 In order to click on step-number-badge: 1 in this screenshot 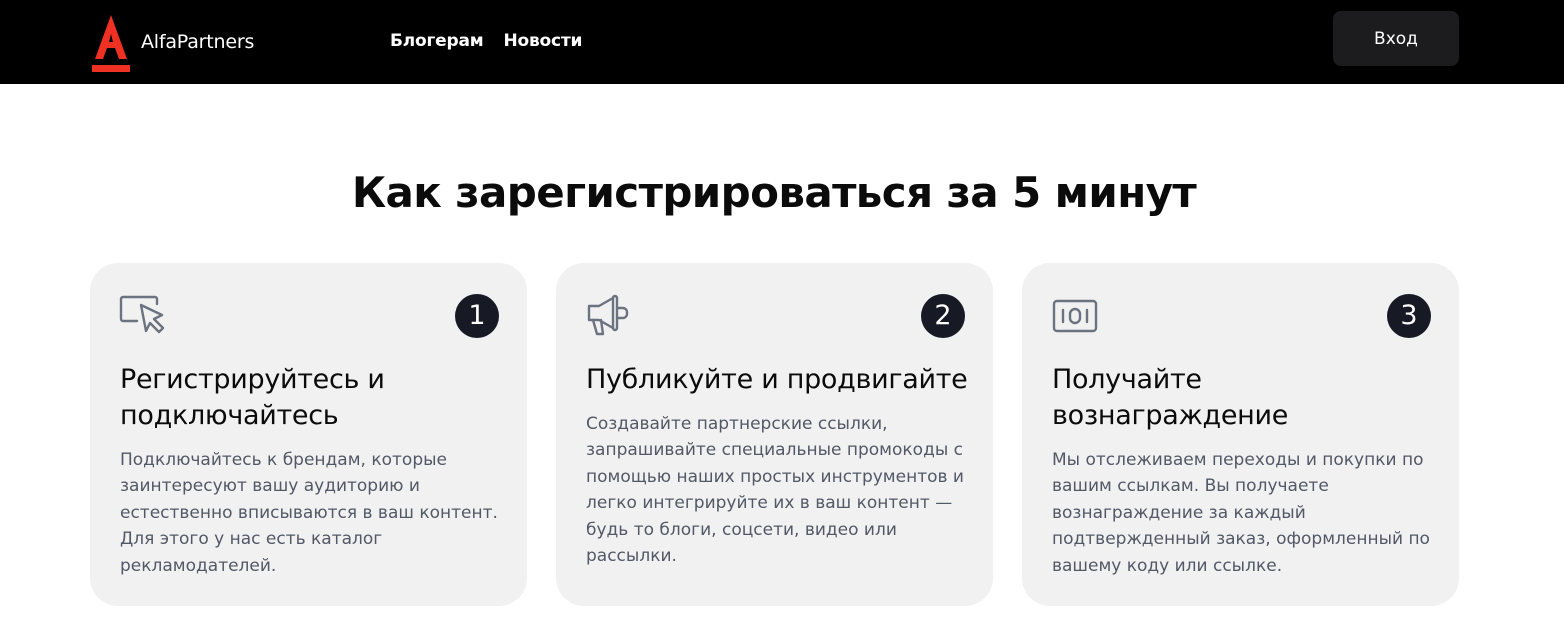, I will do `click(477, 316)`.